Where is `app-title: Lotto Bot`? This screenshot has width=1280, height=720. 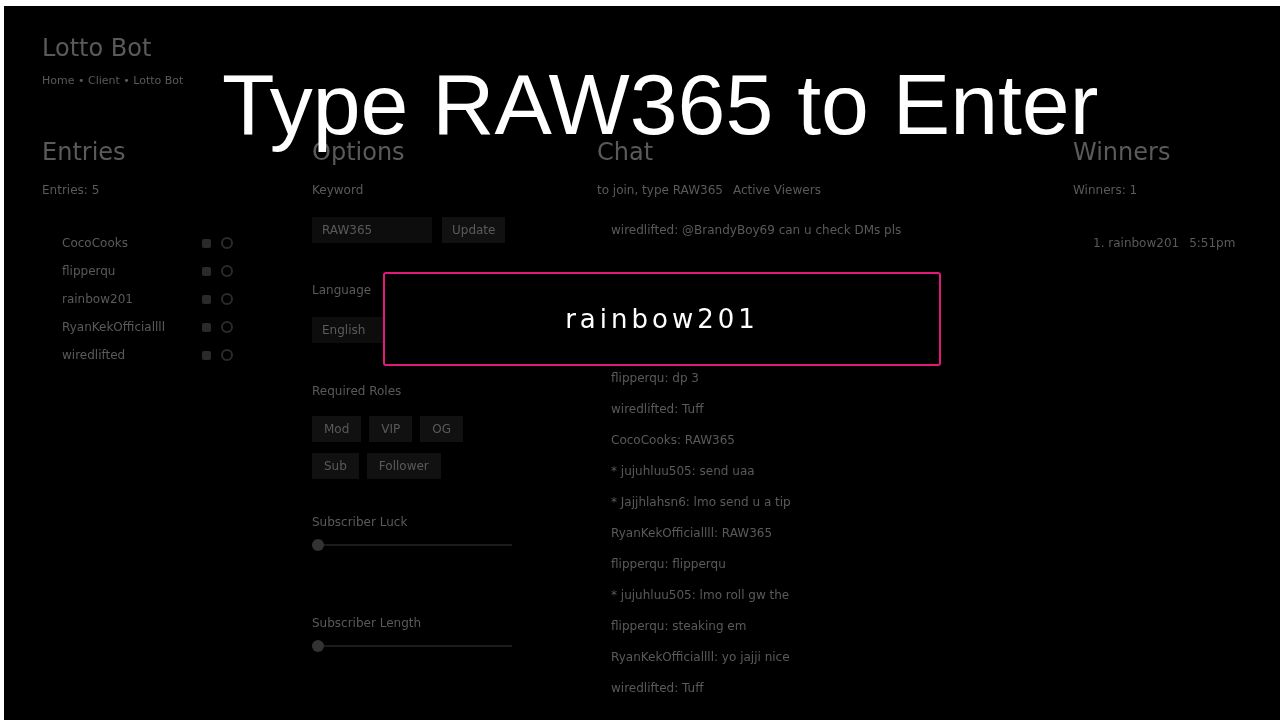
app-title: Lotto Bot is located at coordinates (97, 48).